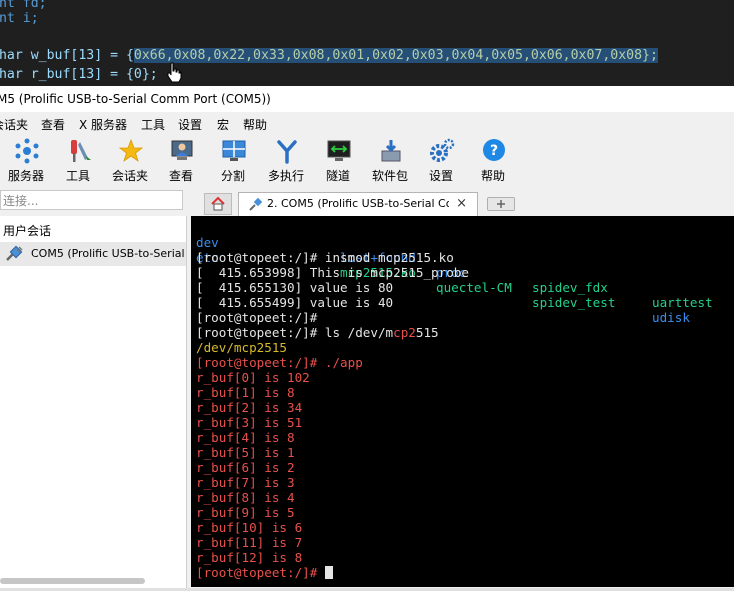  I want to click on help-button: ? 帮助, so click(493, 161).